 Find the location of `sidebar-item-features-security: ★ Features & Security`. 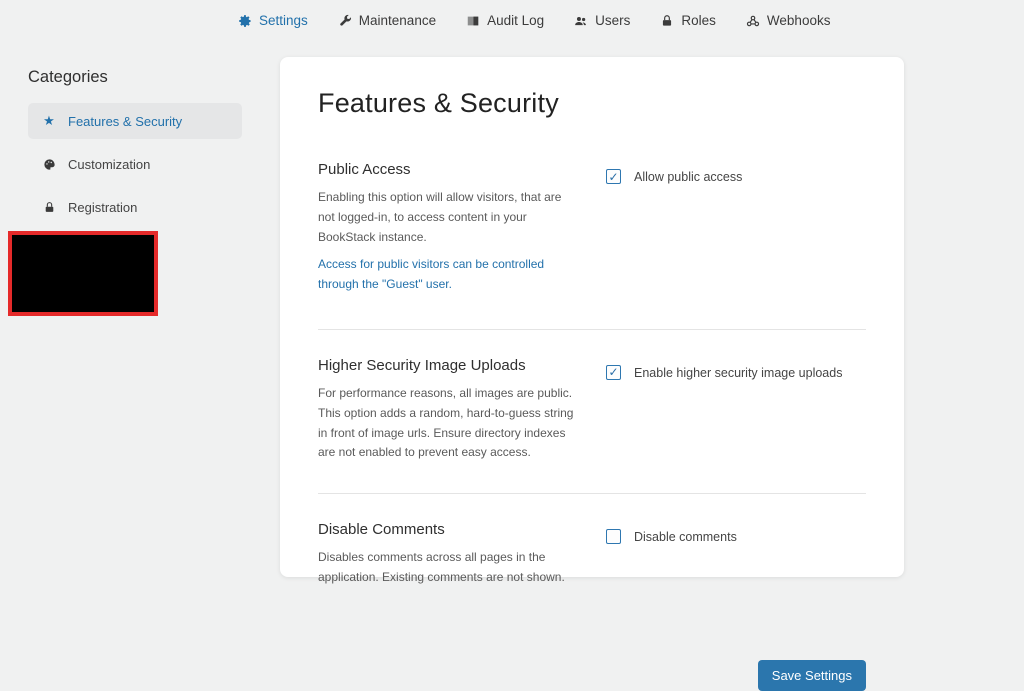

sidebar-item-features-security: ★ Features & Security is located at coordinates (135, 121).